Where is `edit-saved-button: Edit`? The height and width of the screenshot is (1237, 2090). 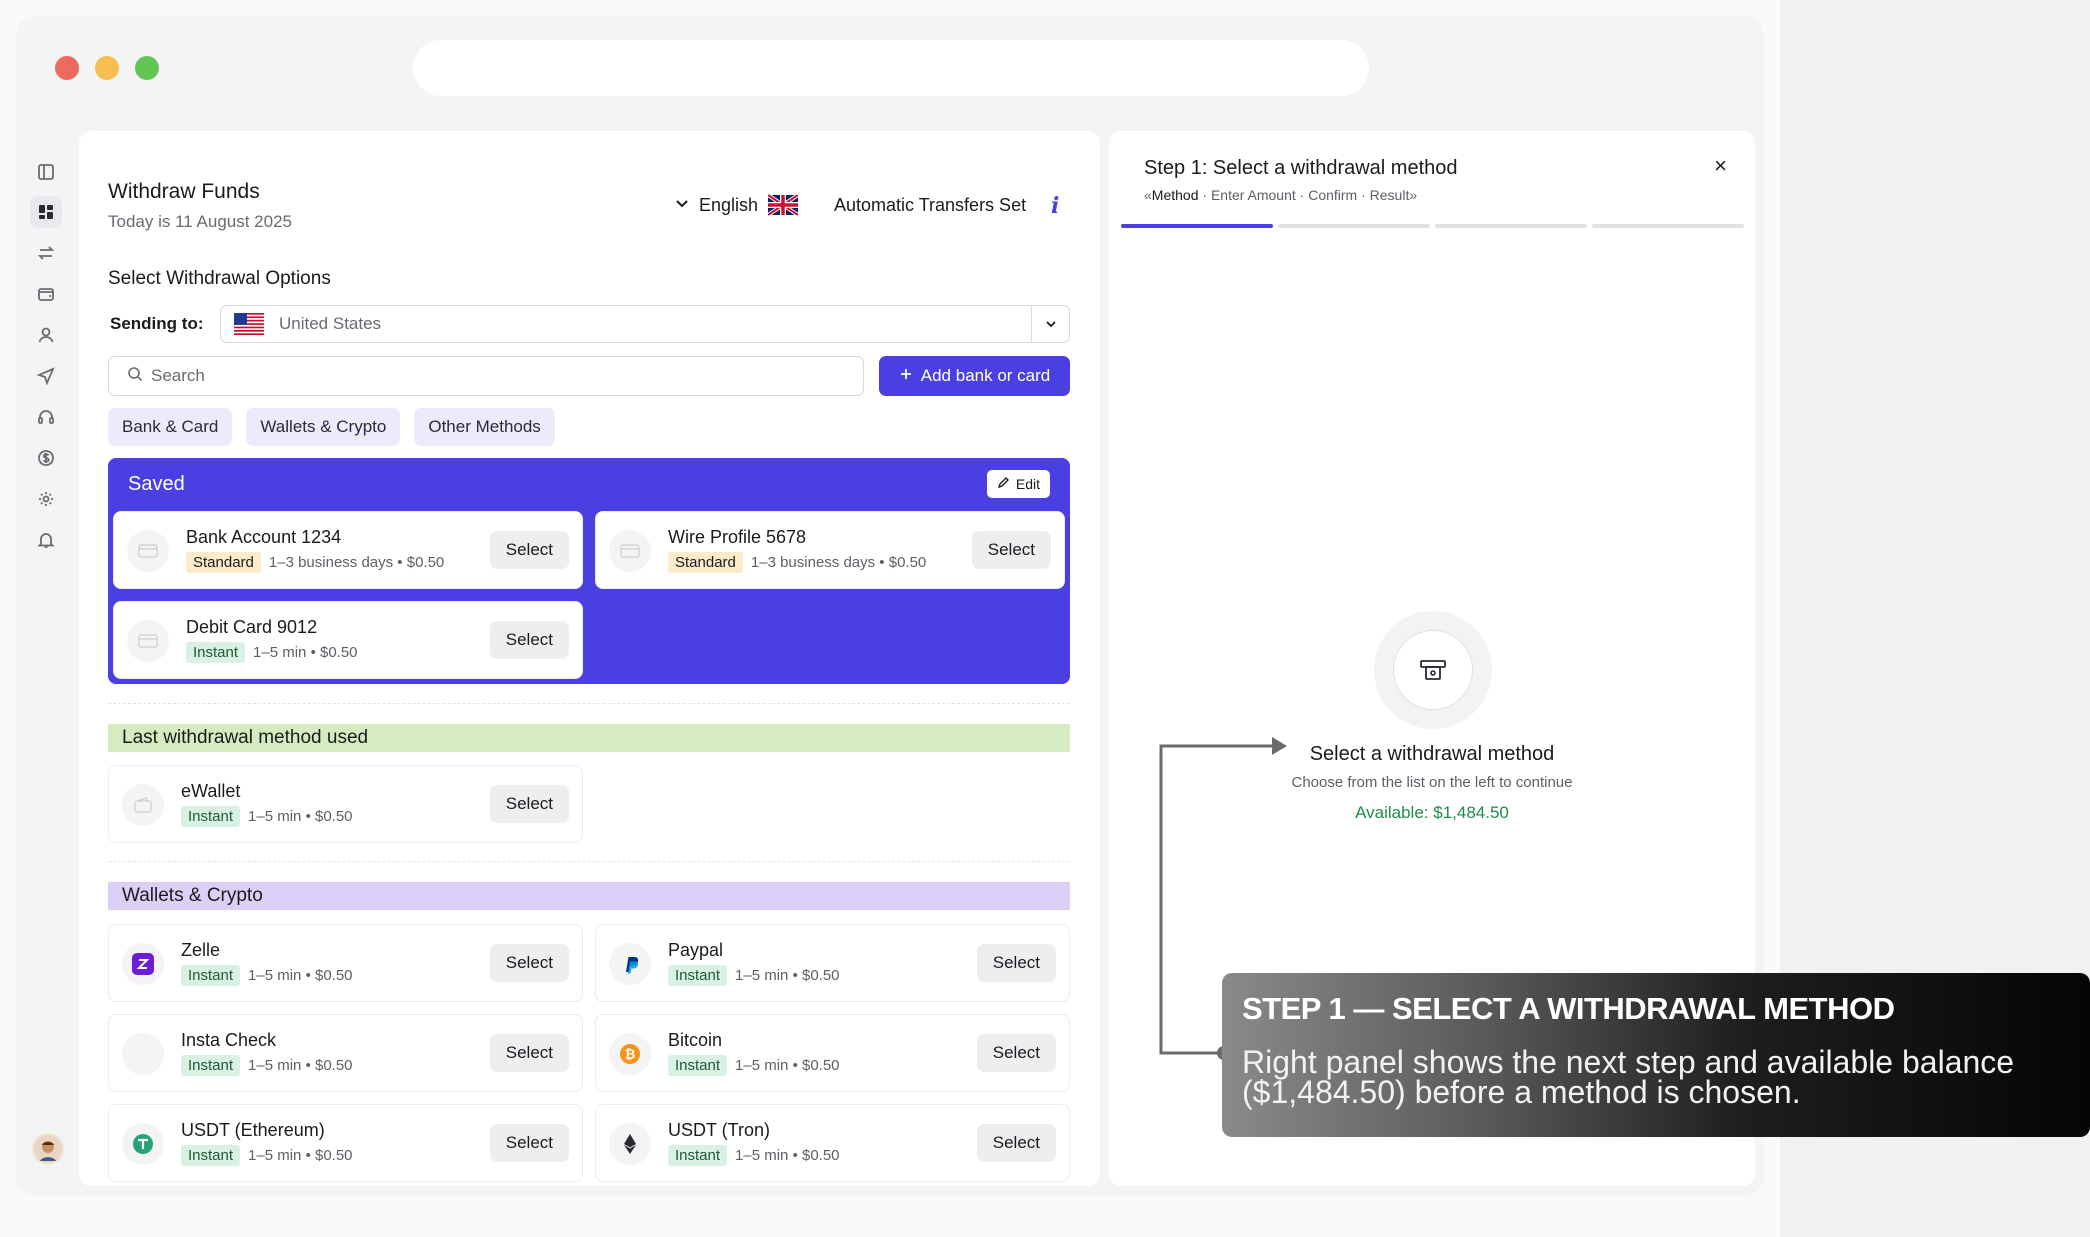
edit-saved-button: Edit is located at coordinates (1018, 484).